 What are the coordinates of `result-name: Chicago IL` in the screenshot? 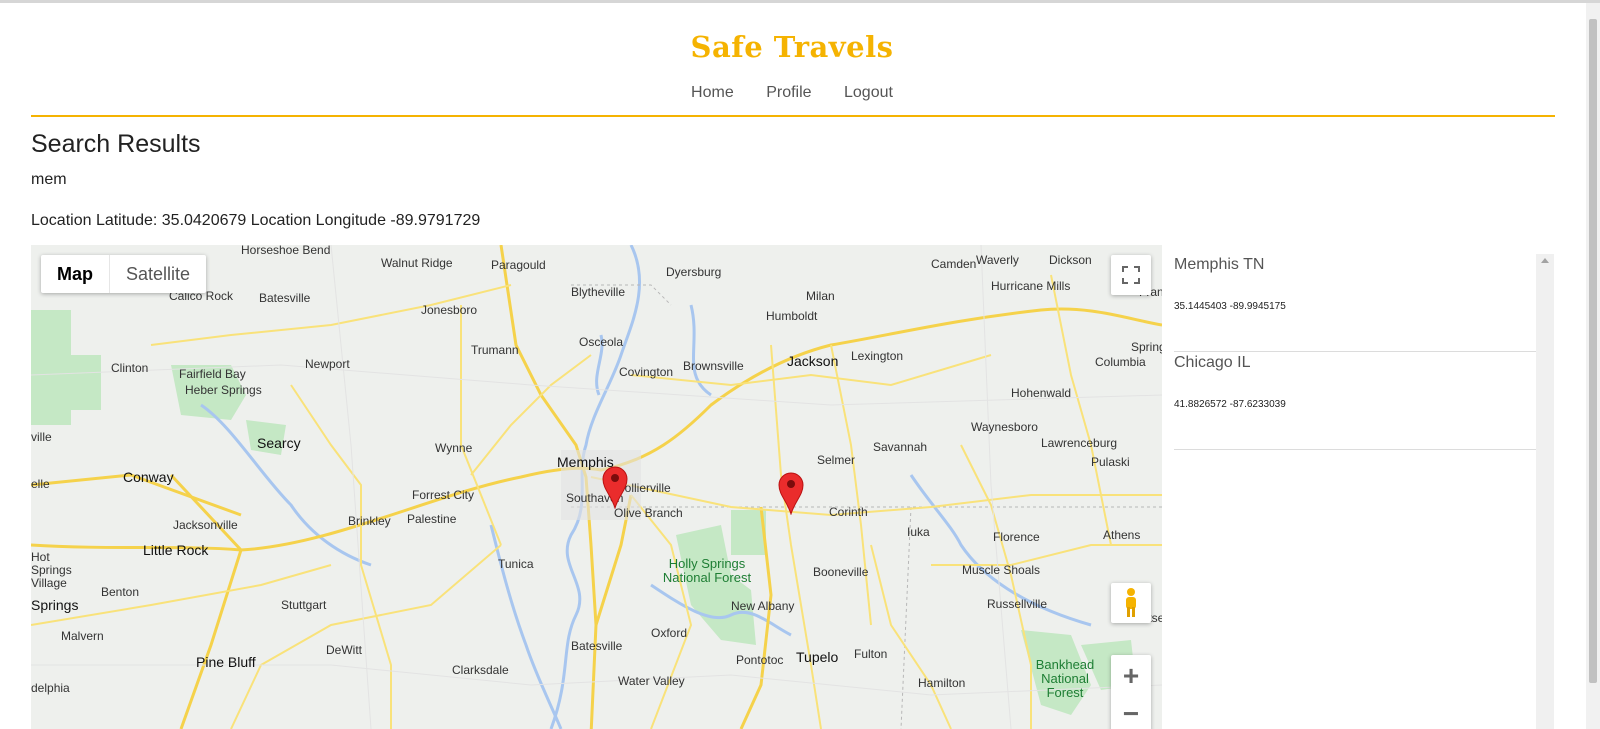 It's located at (1212, 362).